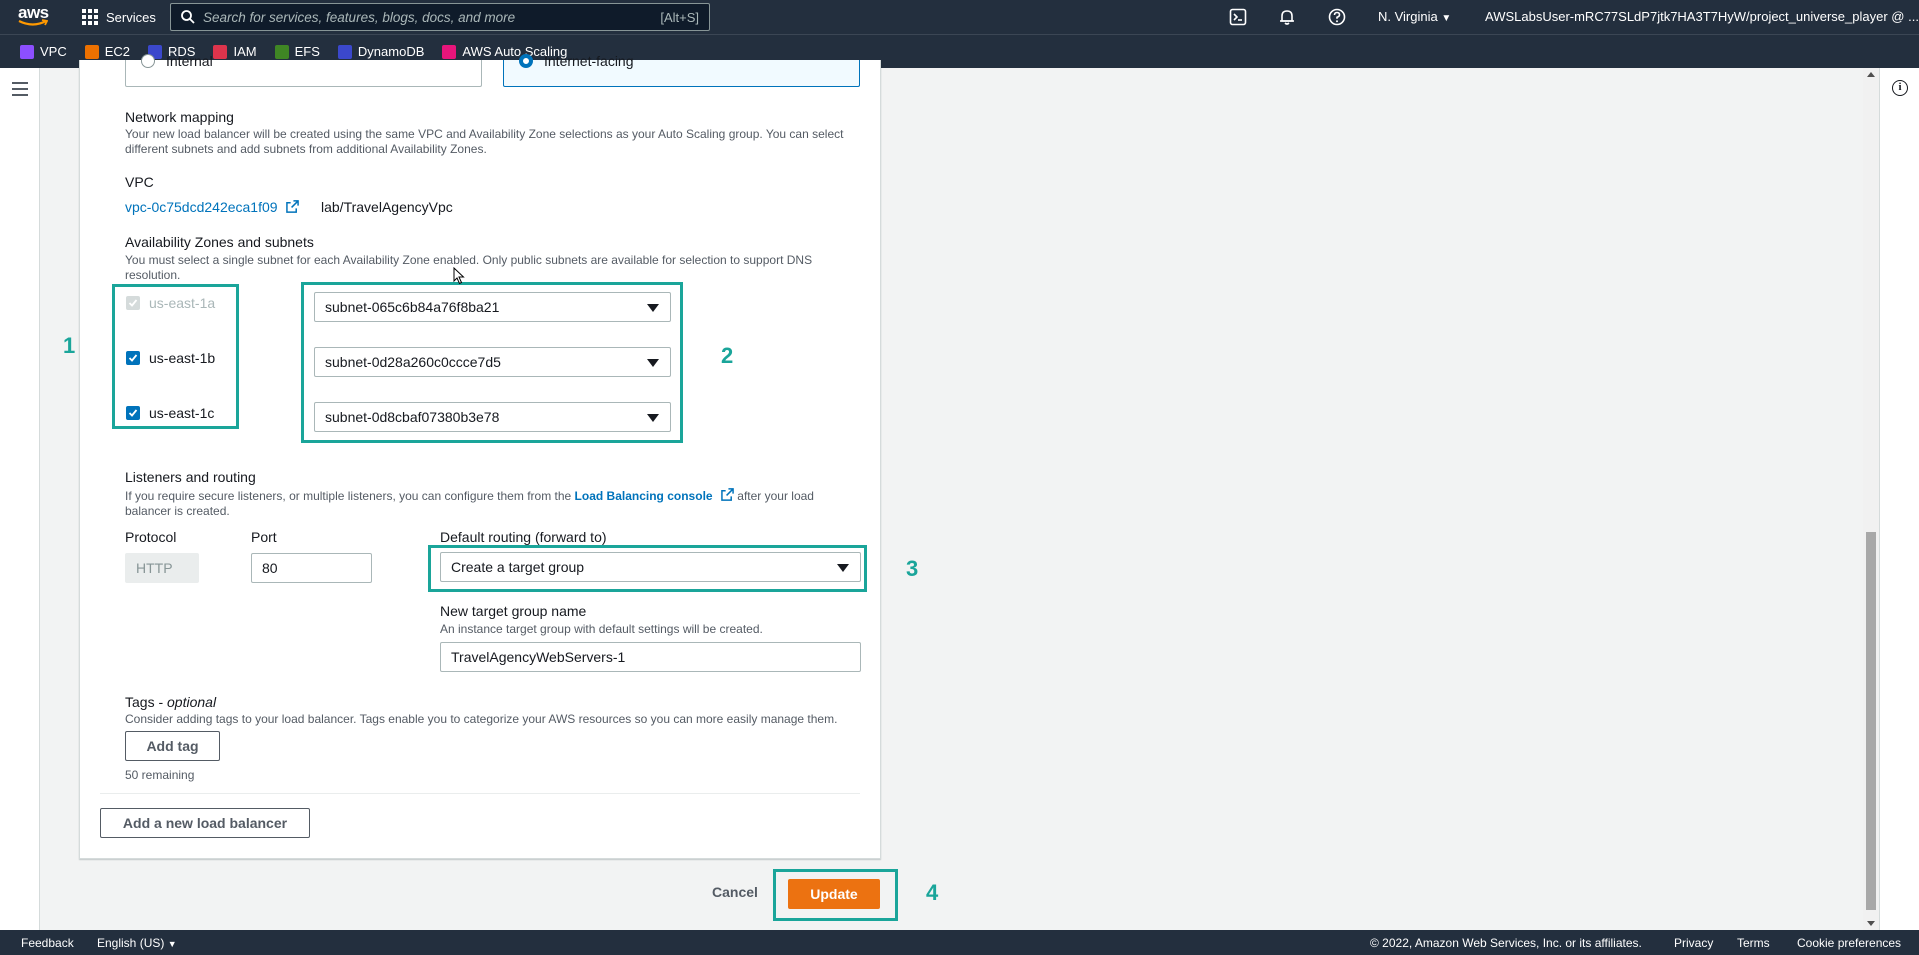 Image resolution: width=1919 pixels, height=955 pixels. I want to click on left-side-rail, so click(20, 499).